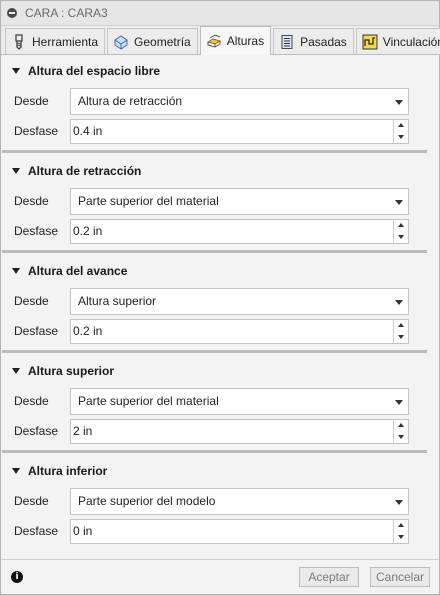 This screenshot has height=595, width=440. I want to click on section-header: Altura inferior, so click(220, 471).